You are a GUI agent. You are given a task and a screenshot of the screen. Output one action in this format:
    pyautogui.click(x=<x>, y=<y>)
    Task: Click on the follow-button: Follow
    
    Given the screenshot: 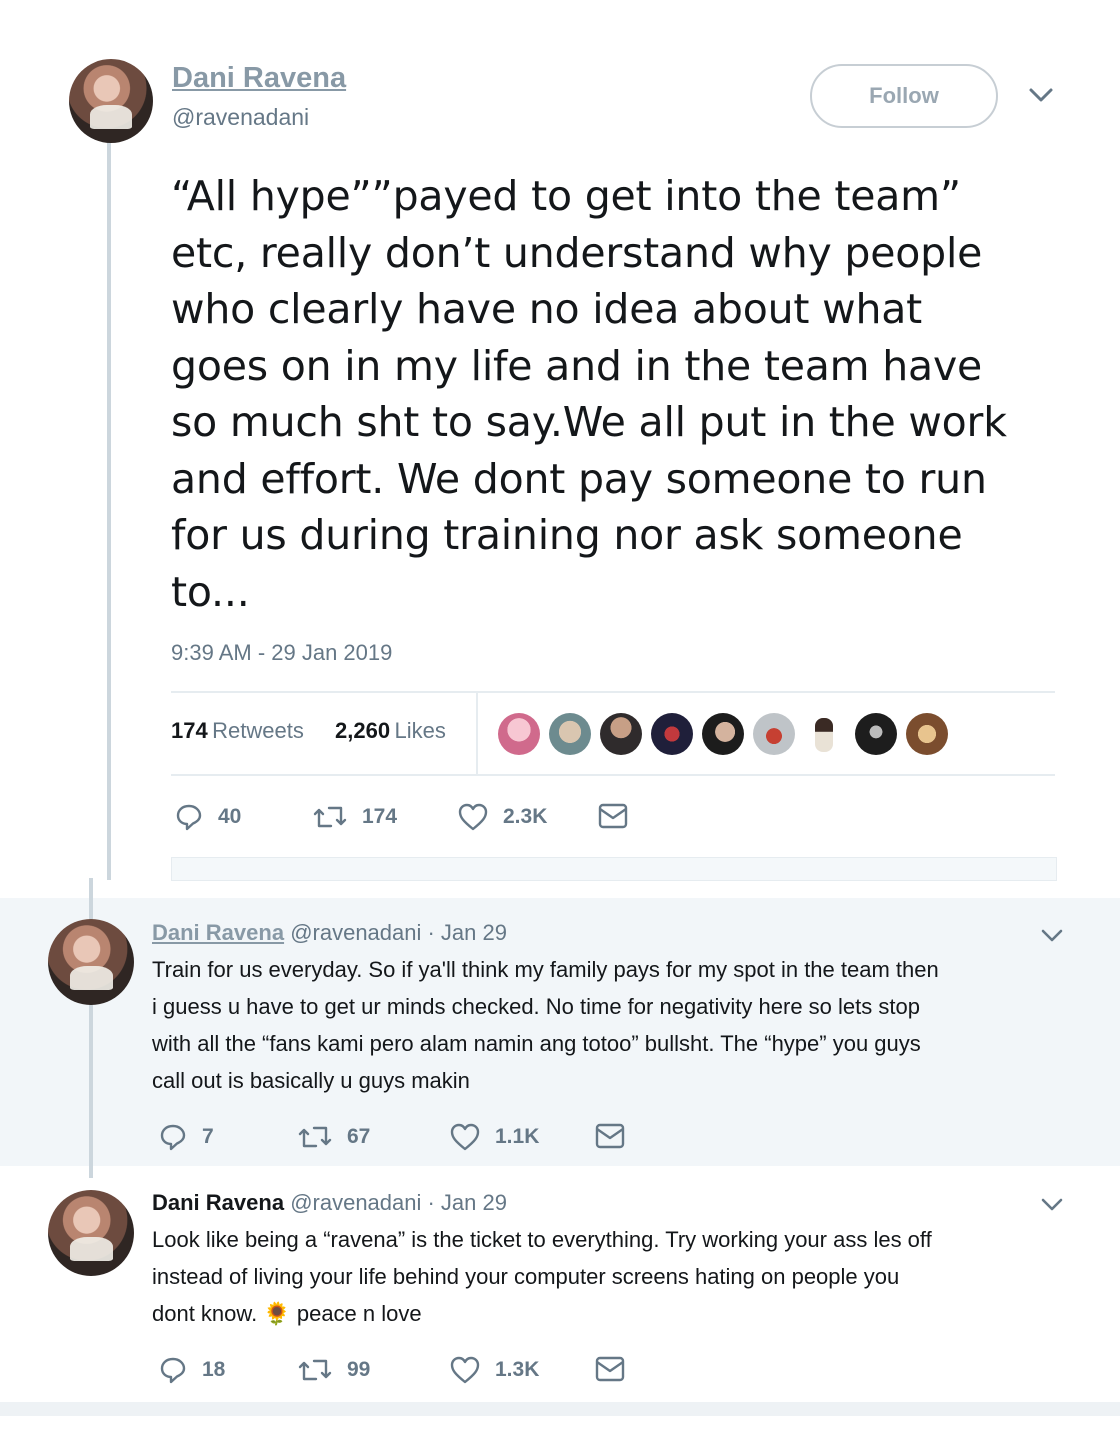 What is the action you would take?
    pyautogui.click(x=904, y=96)
    